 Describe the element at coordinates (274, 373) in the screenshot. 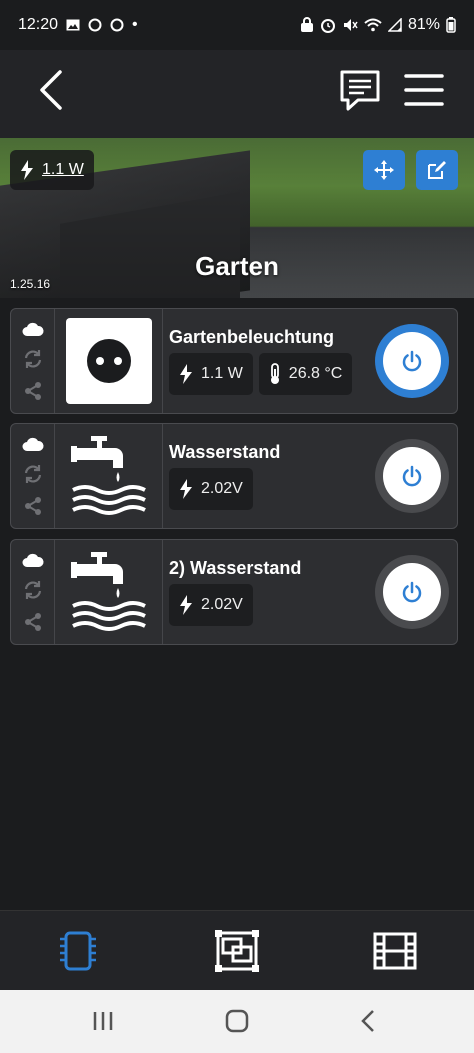

I see `thermometer-icon` at that location.